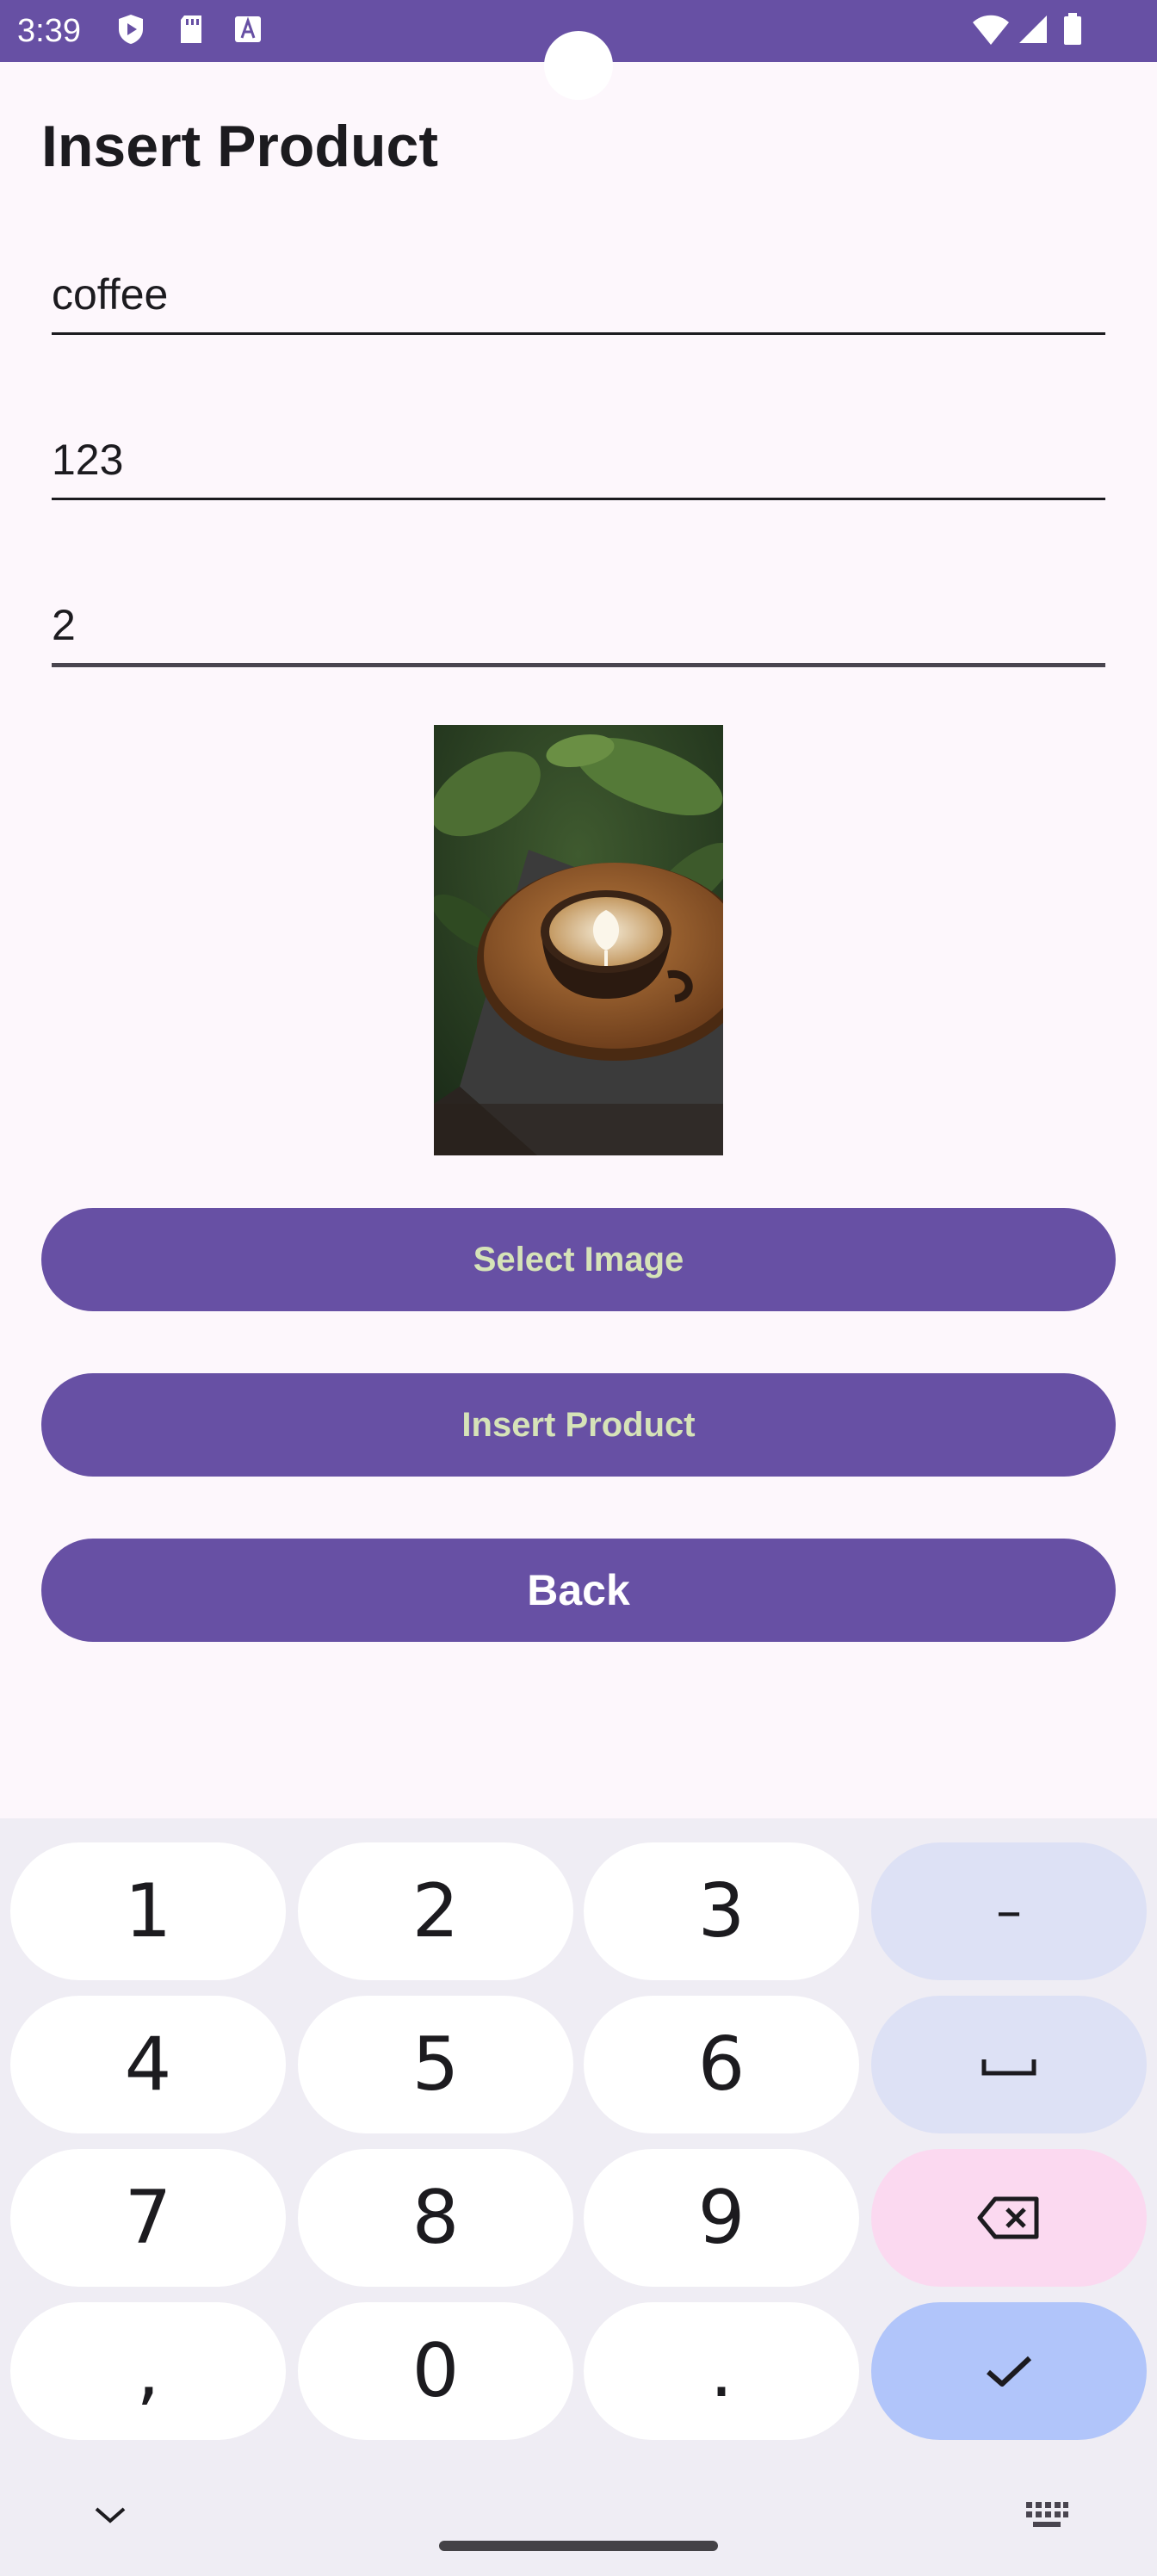 The height and width of the screenshot is (2576, 1157). What do you see at coordinates (148, 2218) in the screenshot?
I see `key-7: 7` at bounding box center [148, 2218].